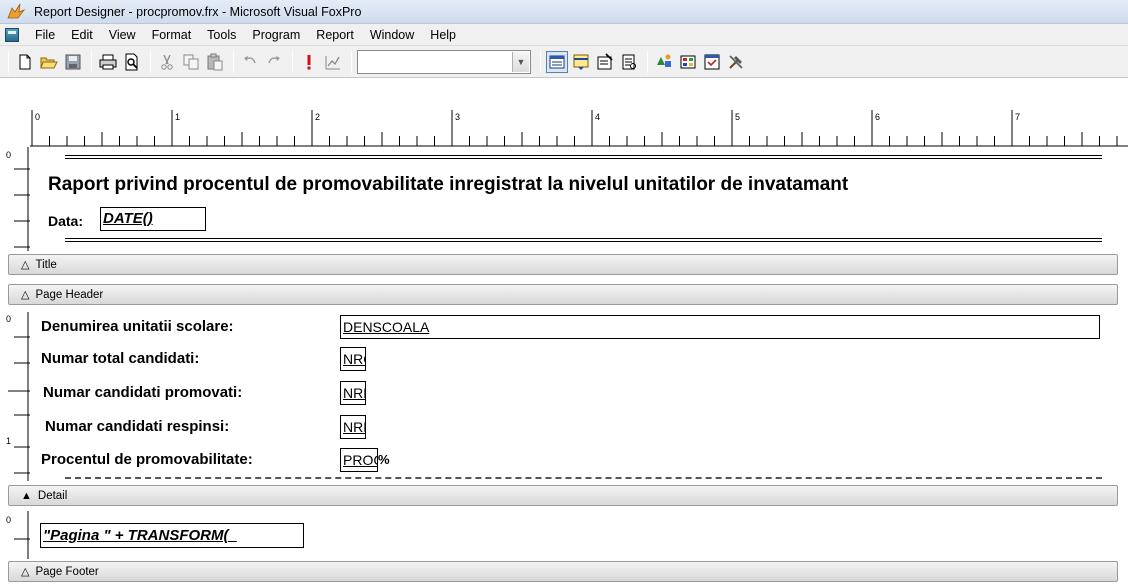 The width and height of the screenshot is (1128, 587). Describe the element at coordinates (37, 117) in the screenshot. I see `ruler-label-0: 0` at that location.